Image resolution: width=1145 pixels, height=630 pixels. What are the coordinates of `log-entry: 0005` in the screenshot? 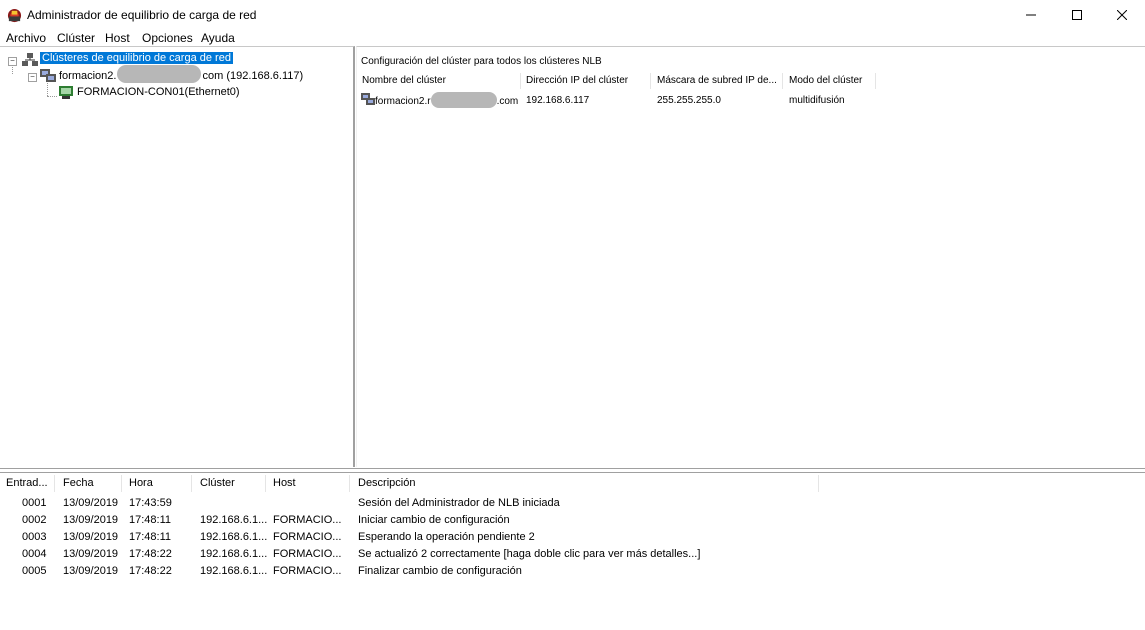 It's located at (34, 571).